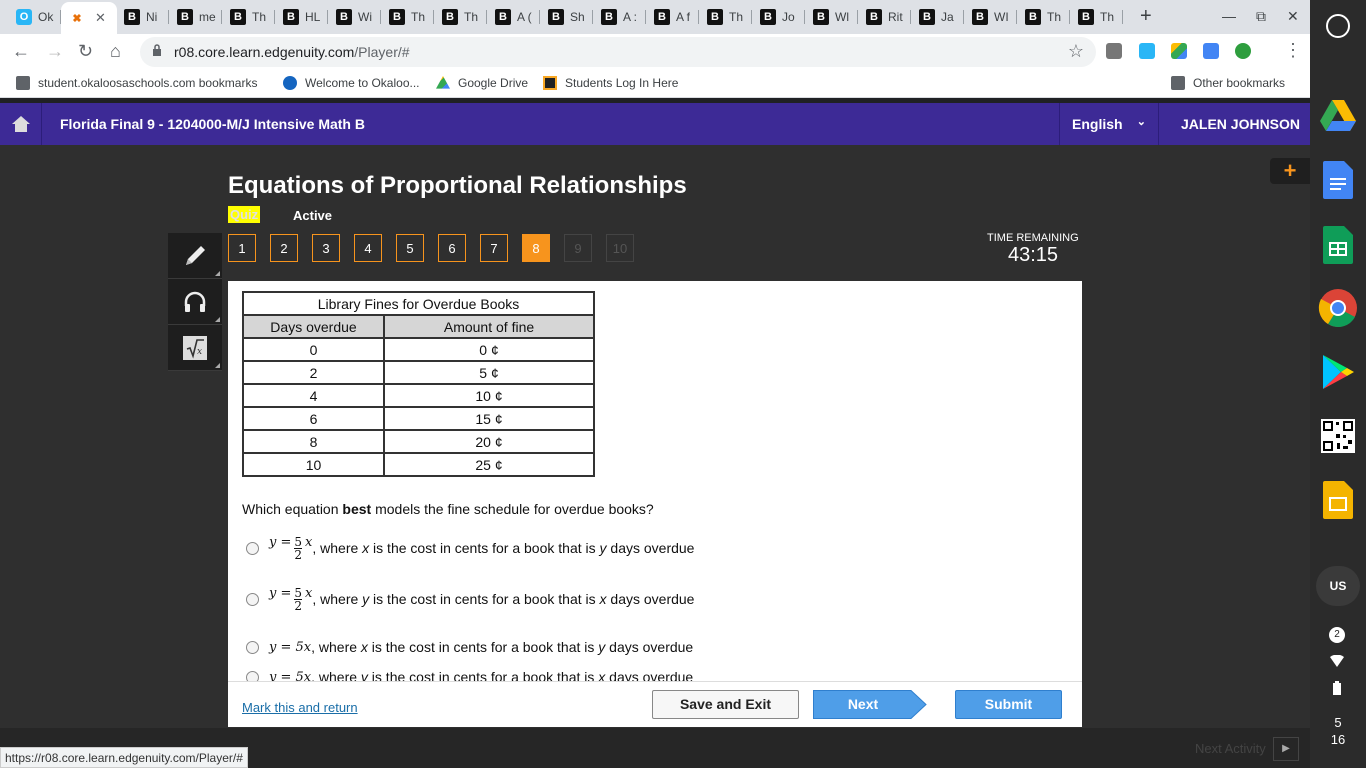  What do you see at coordinates (566, 17) in the screenshot?
I see `browser-tab: B Sh` at bounding box center [566, 17].